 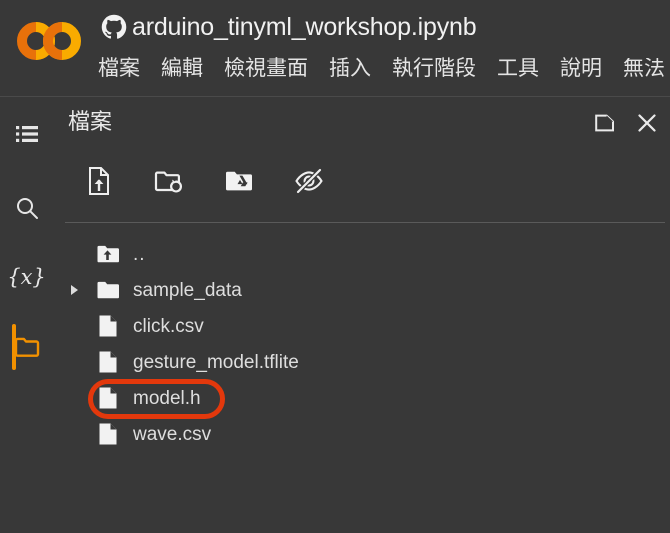 I want to click on close-icon, so click(x=647, y=123).